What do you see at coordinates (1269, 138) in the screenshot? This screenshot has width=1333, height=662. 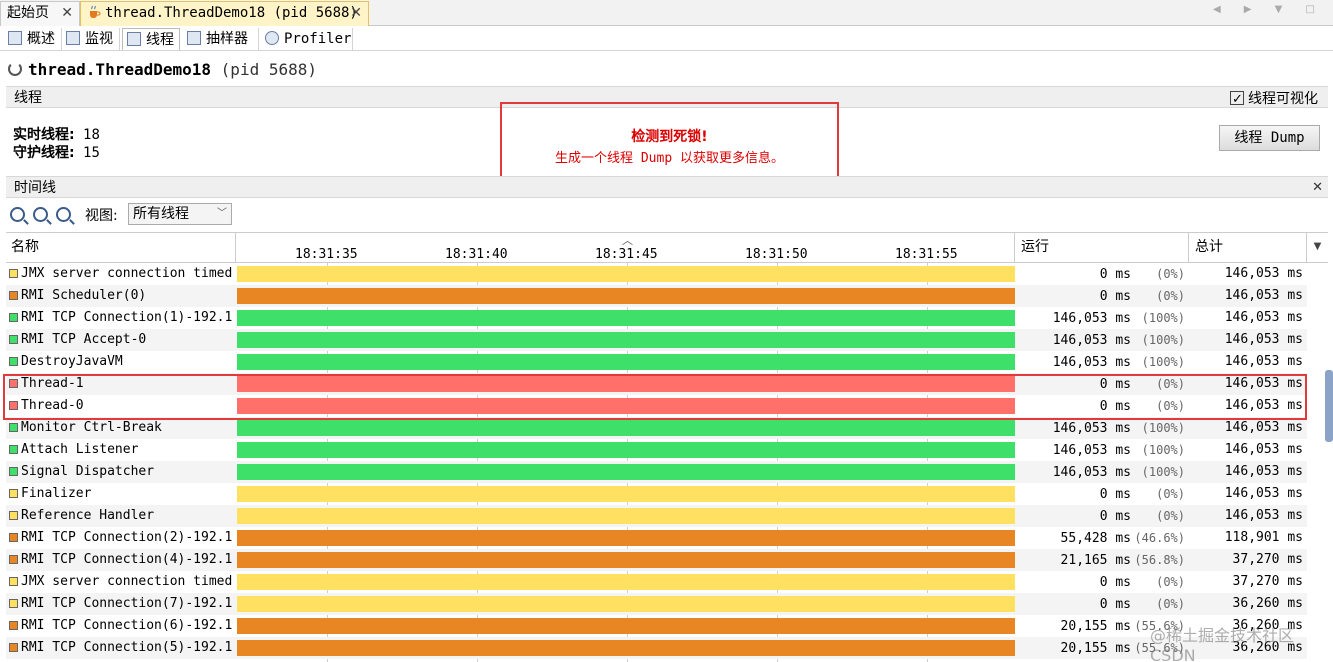 I see `thread-dump-button: 线程 Dump` at bounding box center [1269, 138].